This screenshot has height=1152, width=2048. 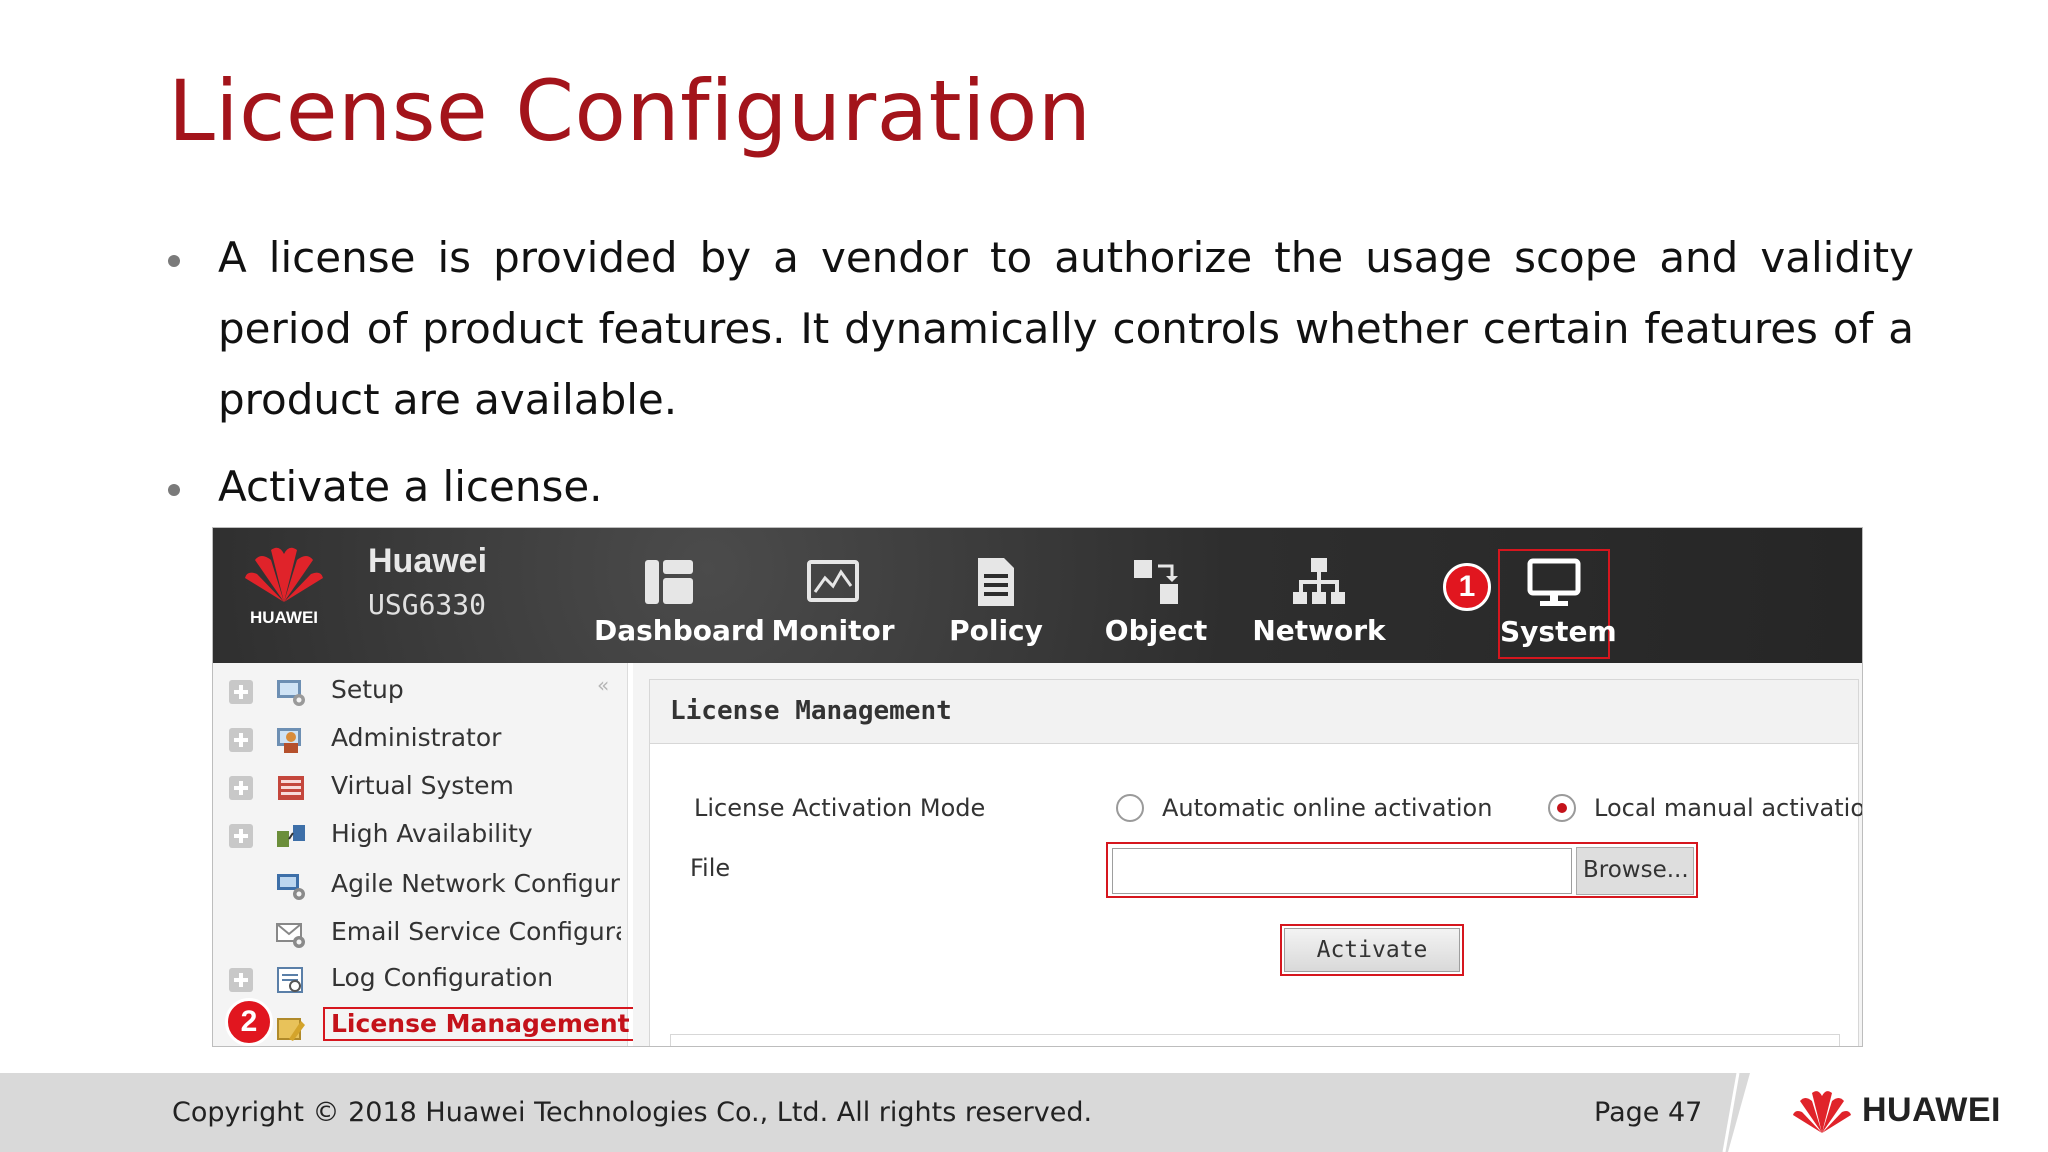 I want to click on panel-title: License Management, so click(x=1254, y=712).